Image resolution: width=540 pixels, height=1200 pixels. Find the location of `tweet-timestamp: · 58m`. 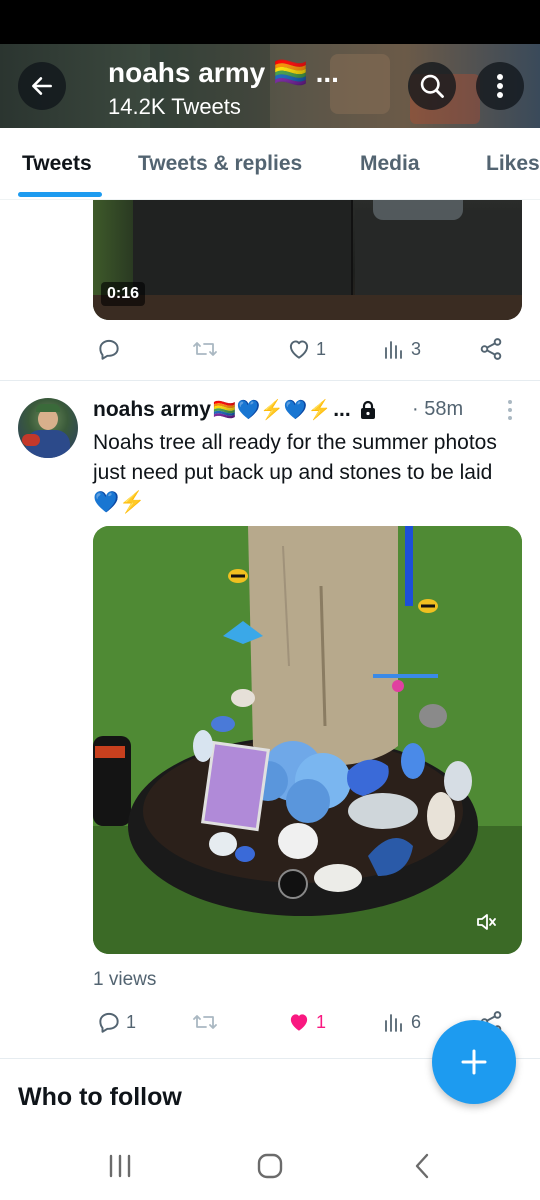

tweet-timestamp: · 58m is located at coordinates (437, 409).